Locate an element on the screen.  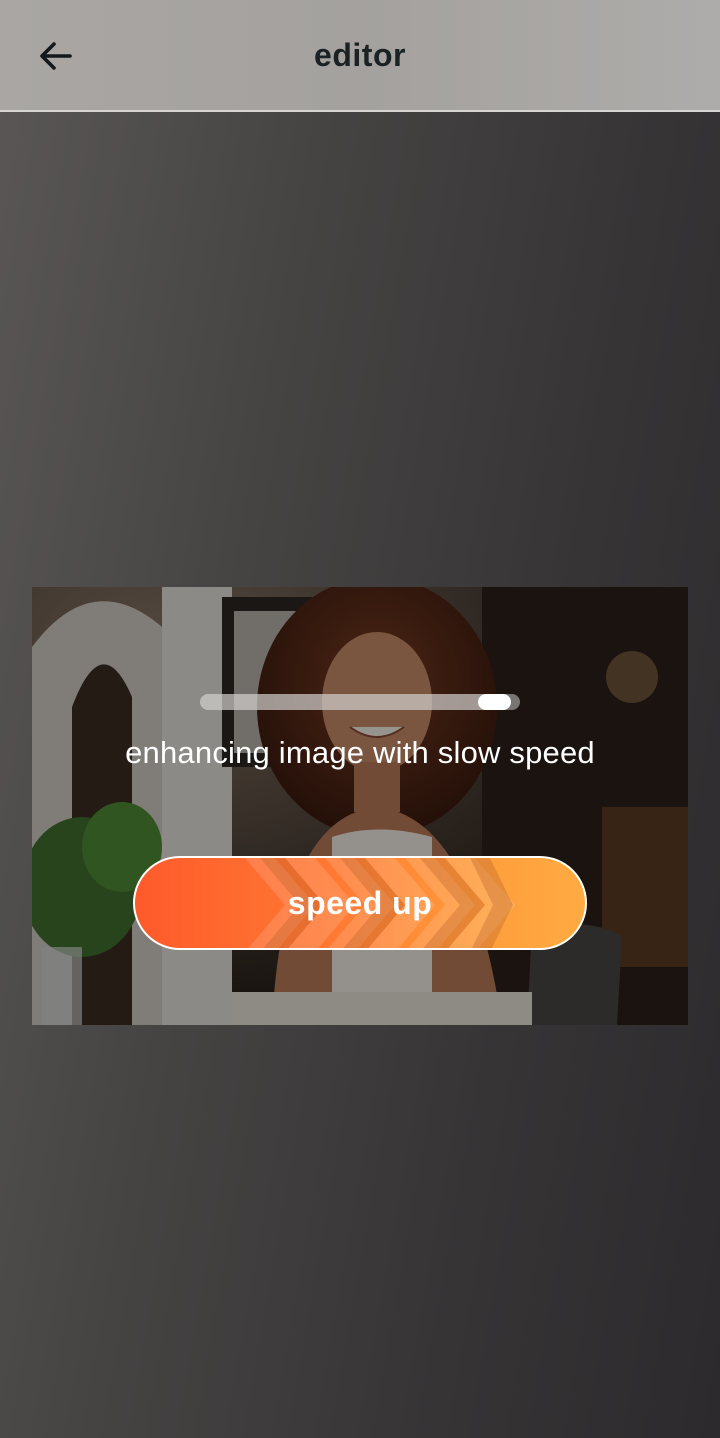
arrow-left-icon is located at coordinates (56, 56).